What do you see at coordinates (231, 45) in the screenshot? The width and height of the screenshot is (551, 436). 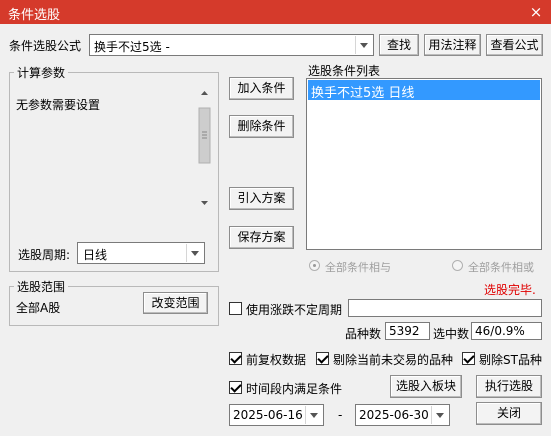 I see `formula-select: 换手不过5选 -` at bounding box center [231, 45].